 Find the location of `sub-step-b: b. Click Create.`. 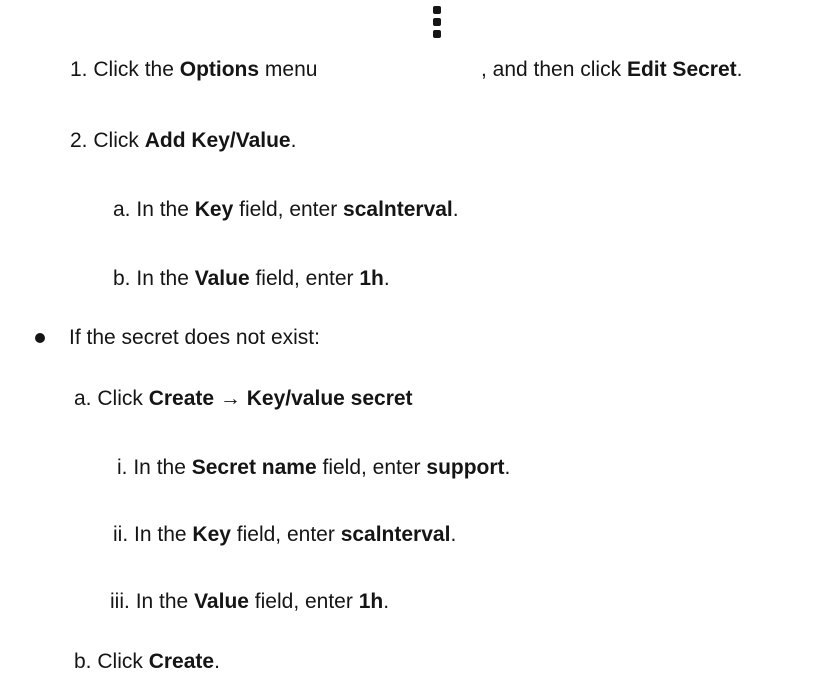

sub-step-b: b. Click Create. is located at coordinates (147, 662).